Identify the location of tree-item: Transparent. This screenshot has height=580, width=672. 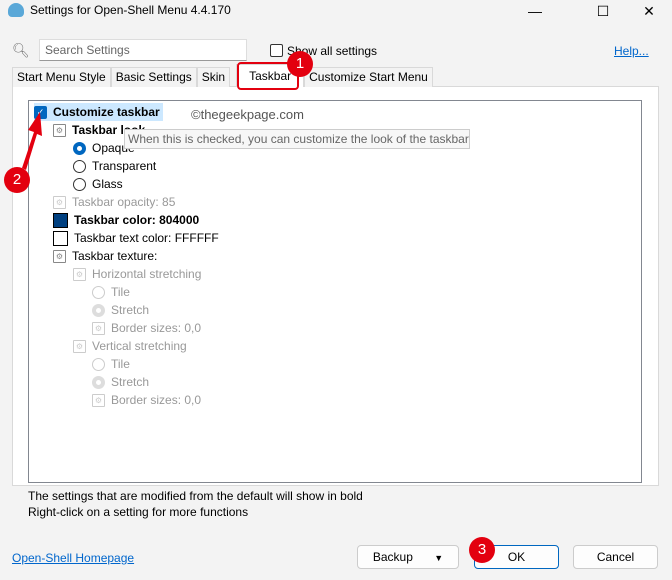
(114, 166).